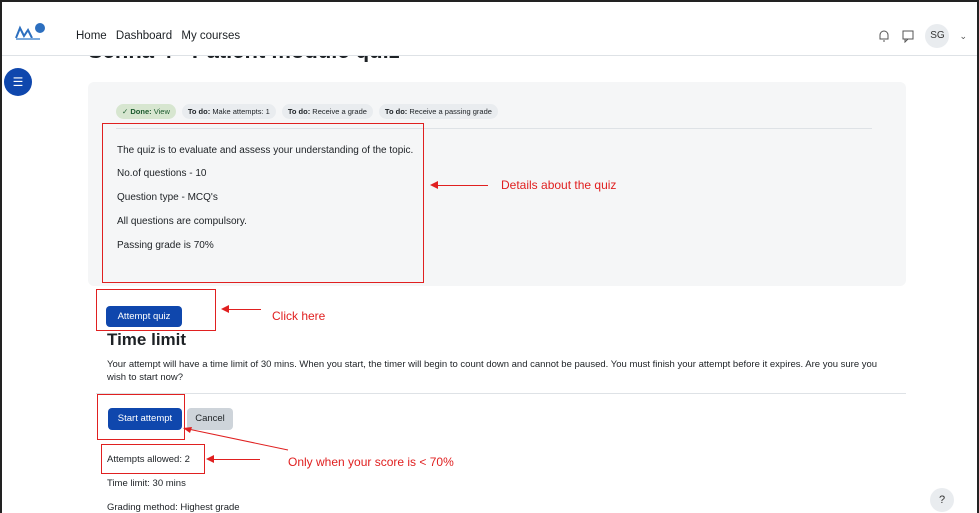  What do you see at coordinates (963, 36) in the screenshot?
I see `chevron-down-icon: ⌄` at bounding box center [963, 36].